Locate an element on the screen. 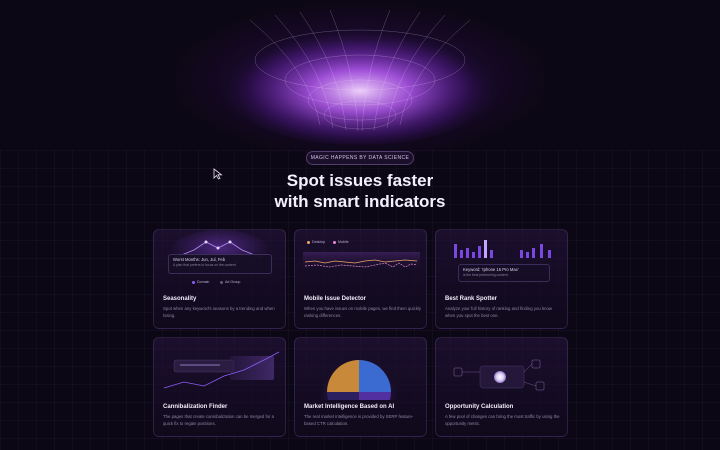 The image size is (720, 450). hero-wormhole-graphic is located at coordinates (360, 77).